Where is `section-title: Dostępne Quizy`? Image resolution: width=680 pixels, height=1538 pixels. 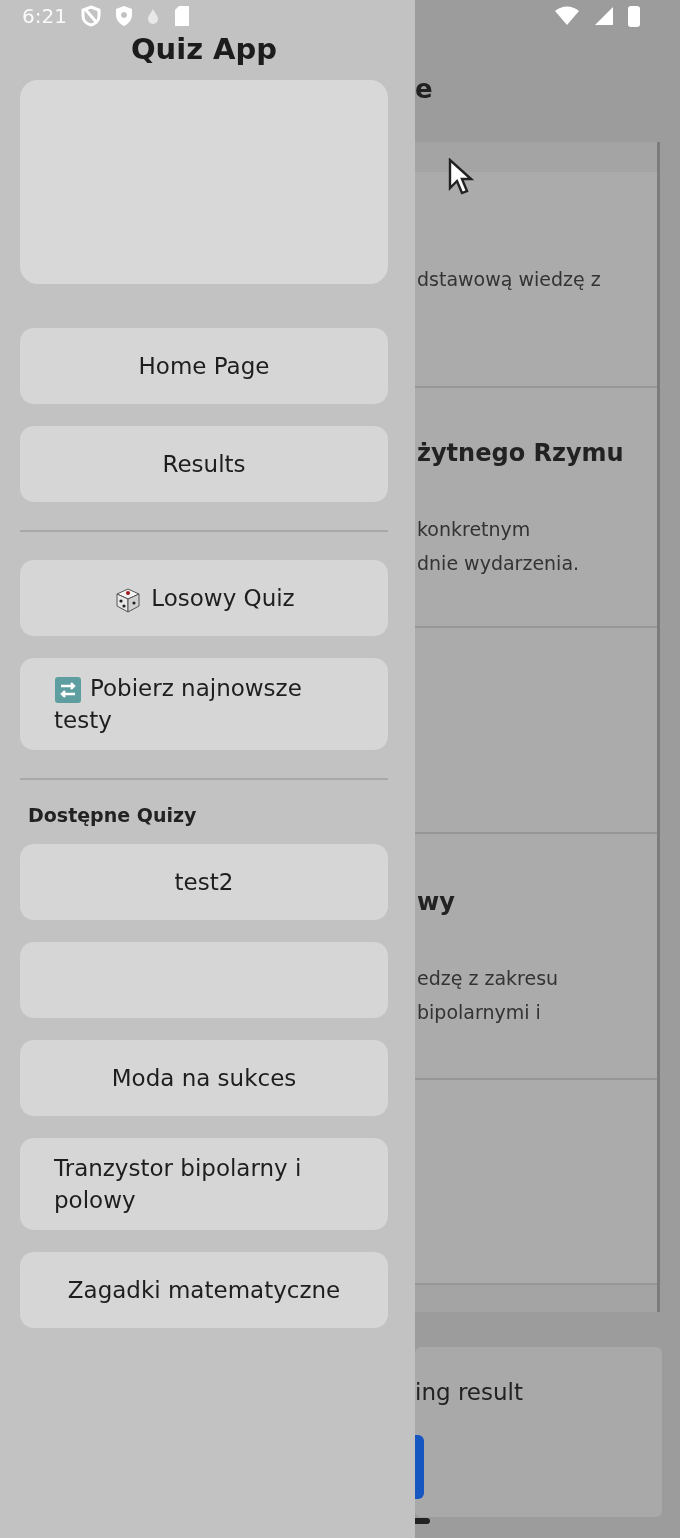 section-title: Dostępne Quizy is located at coordinates (112, 815).